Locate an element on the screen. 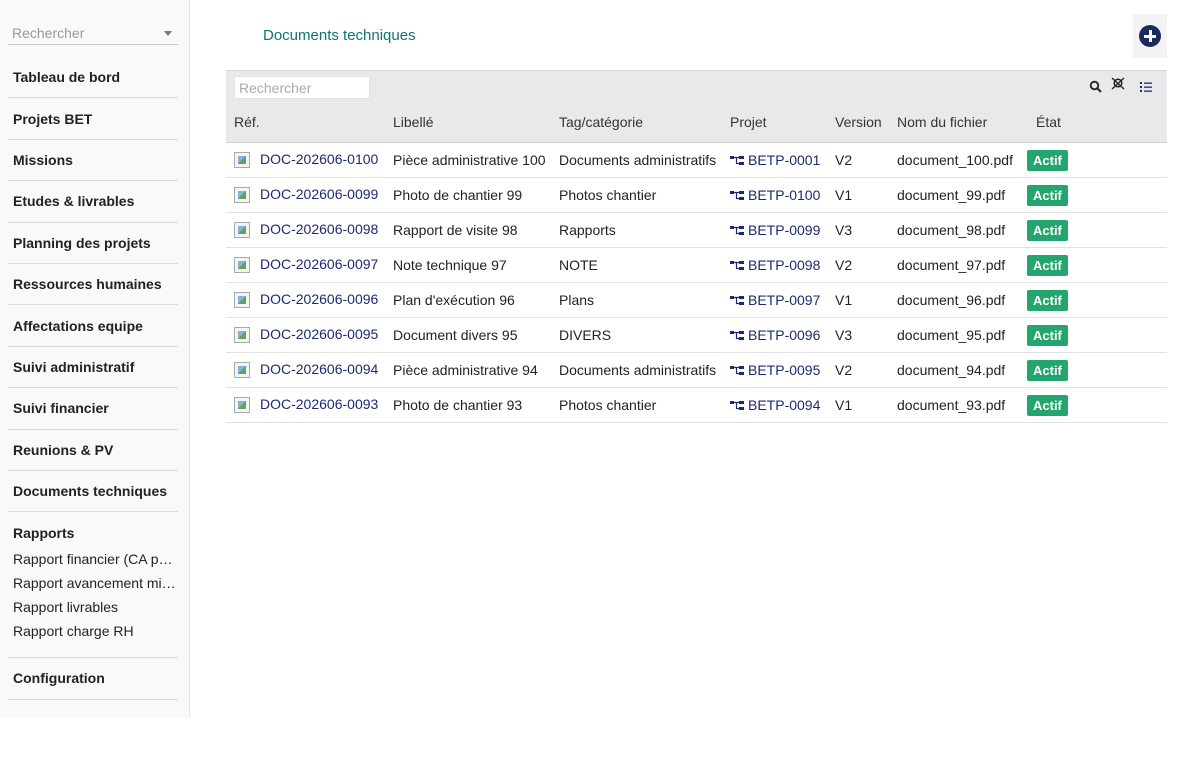 Image resolution: width=1200 pixels, height=771 pixels. col-header-tag: Tag/catégorie is located at coordinates (601, 122).